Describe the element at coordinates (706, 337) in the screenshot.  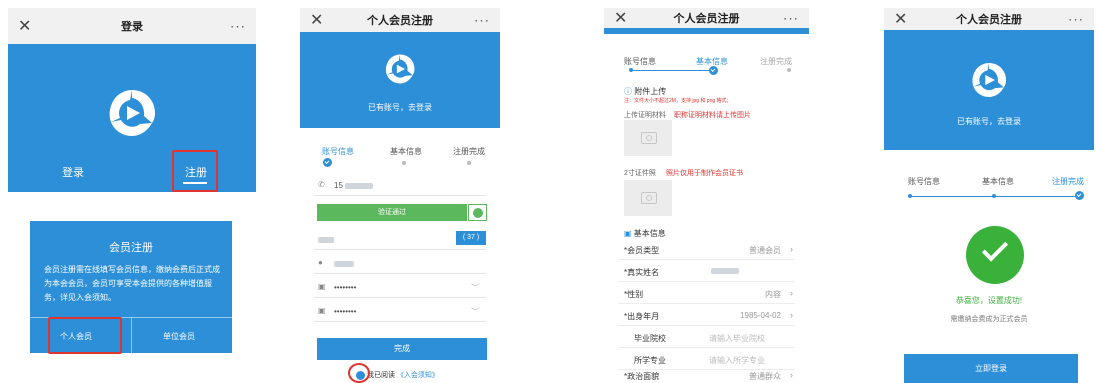
I see `school-row: 毕业院校 请输入毕业院校` at that location.